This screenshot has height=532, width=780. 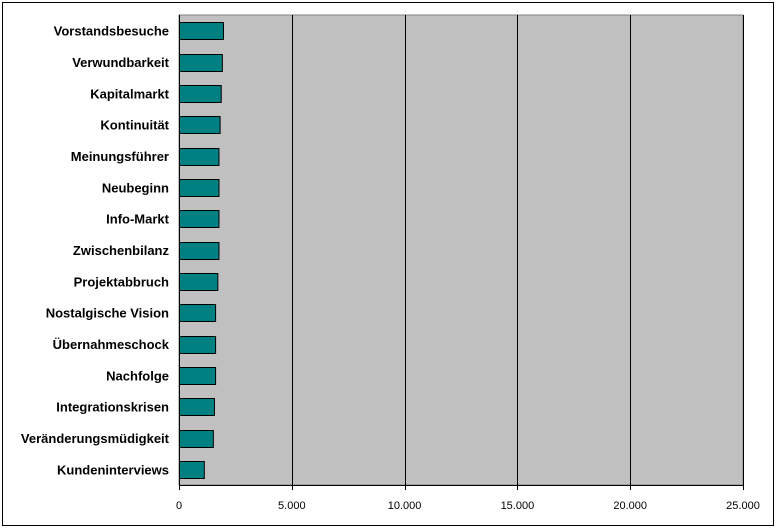 I want to click on category-label-3: Kontinuität, so click(x=134, y=125).